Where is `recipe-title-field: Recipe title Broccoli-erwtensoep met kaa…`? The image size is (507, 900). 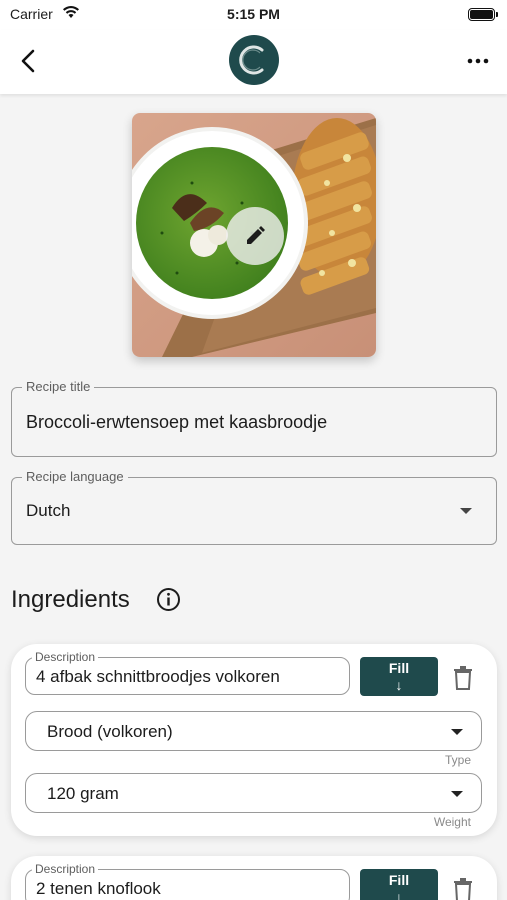
recipe-title-field: Recipe title Broccoli-erwtensoep met kaa… is located at coordinates (254, 418).